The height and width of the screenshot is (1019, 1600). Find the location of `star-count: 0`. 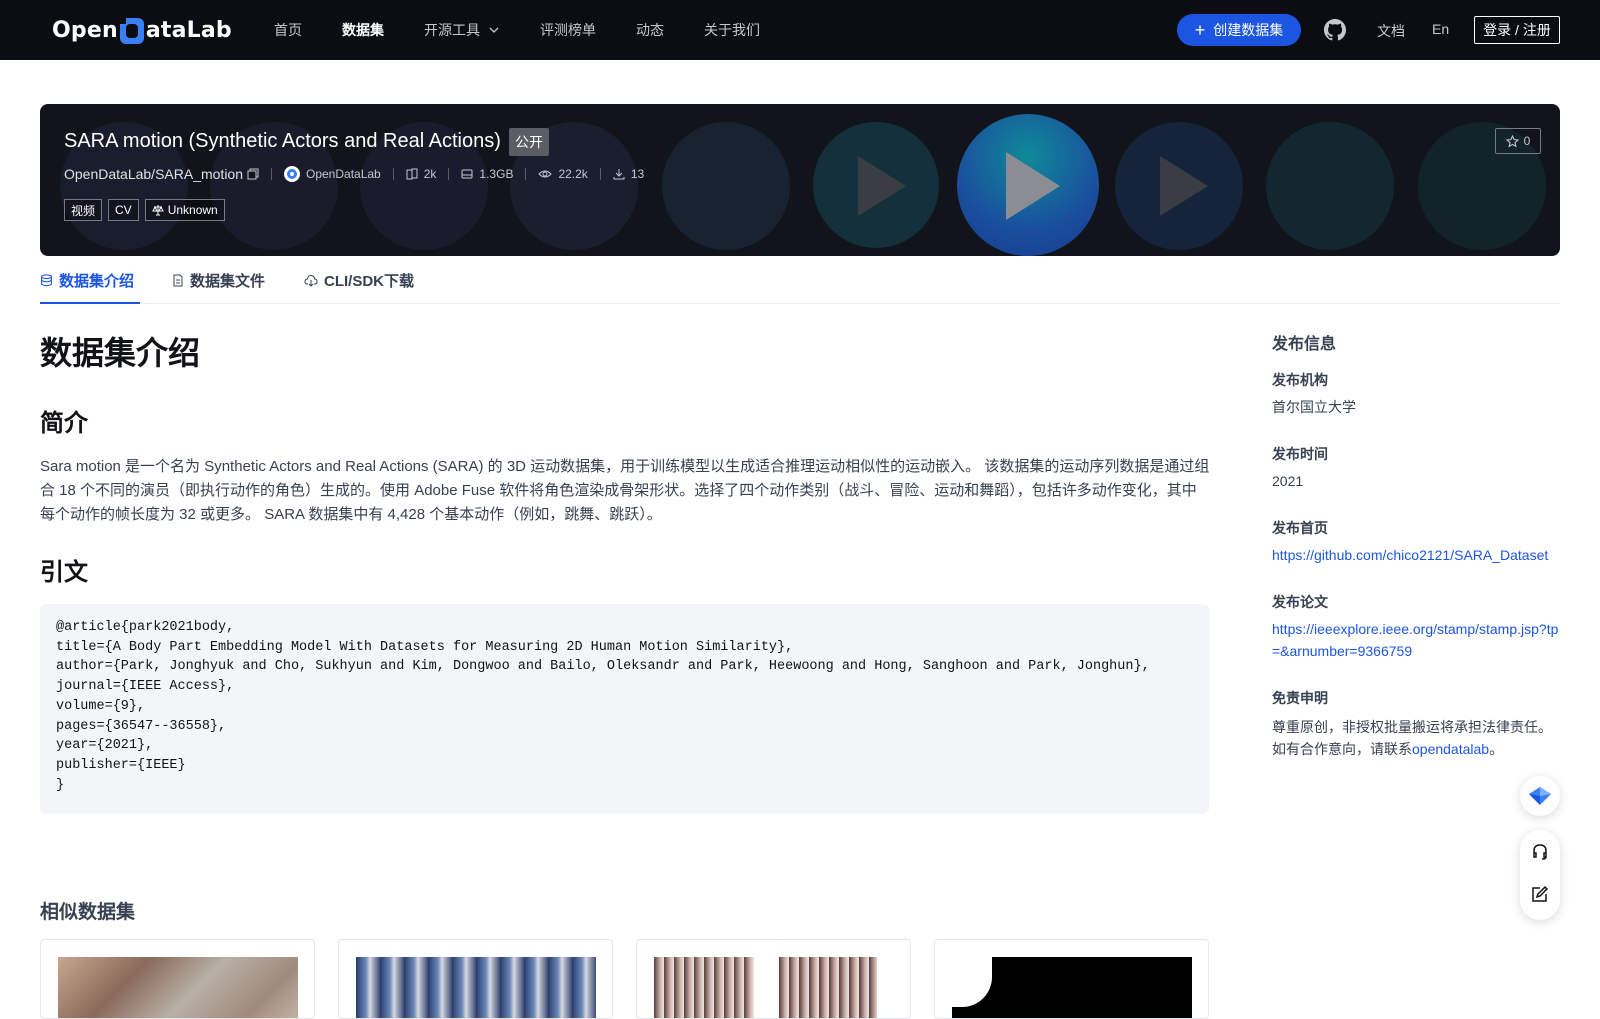

star-count: 0 is located at coordinates (1527, 141).